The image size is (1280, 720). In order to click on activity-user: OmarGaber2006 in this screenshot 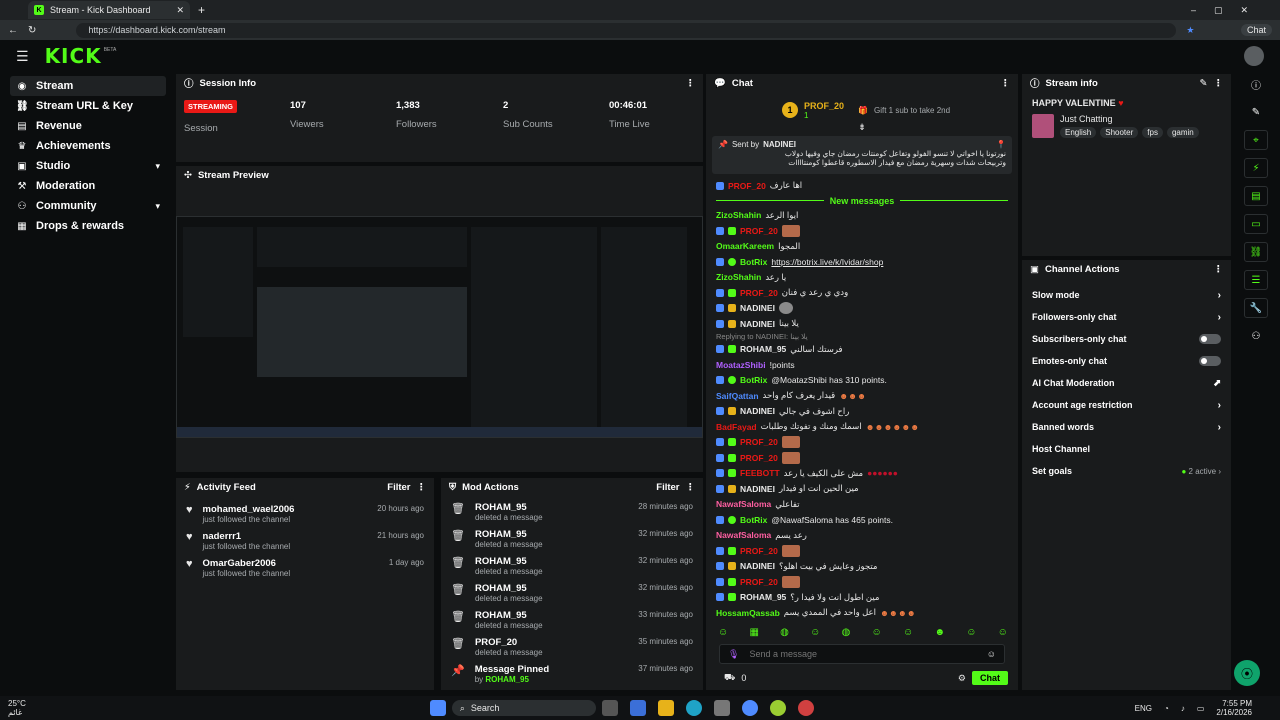, I will do `click(247, 563)`.